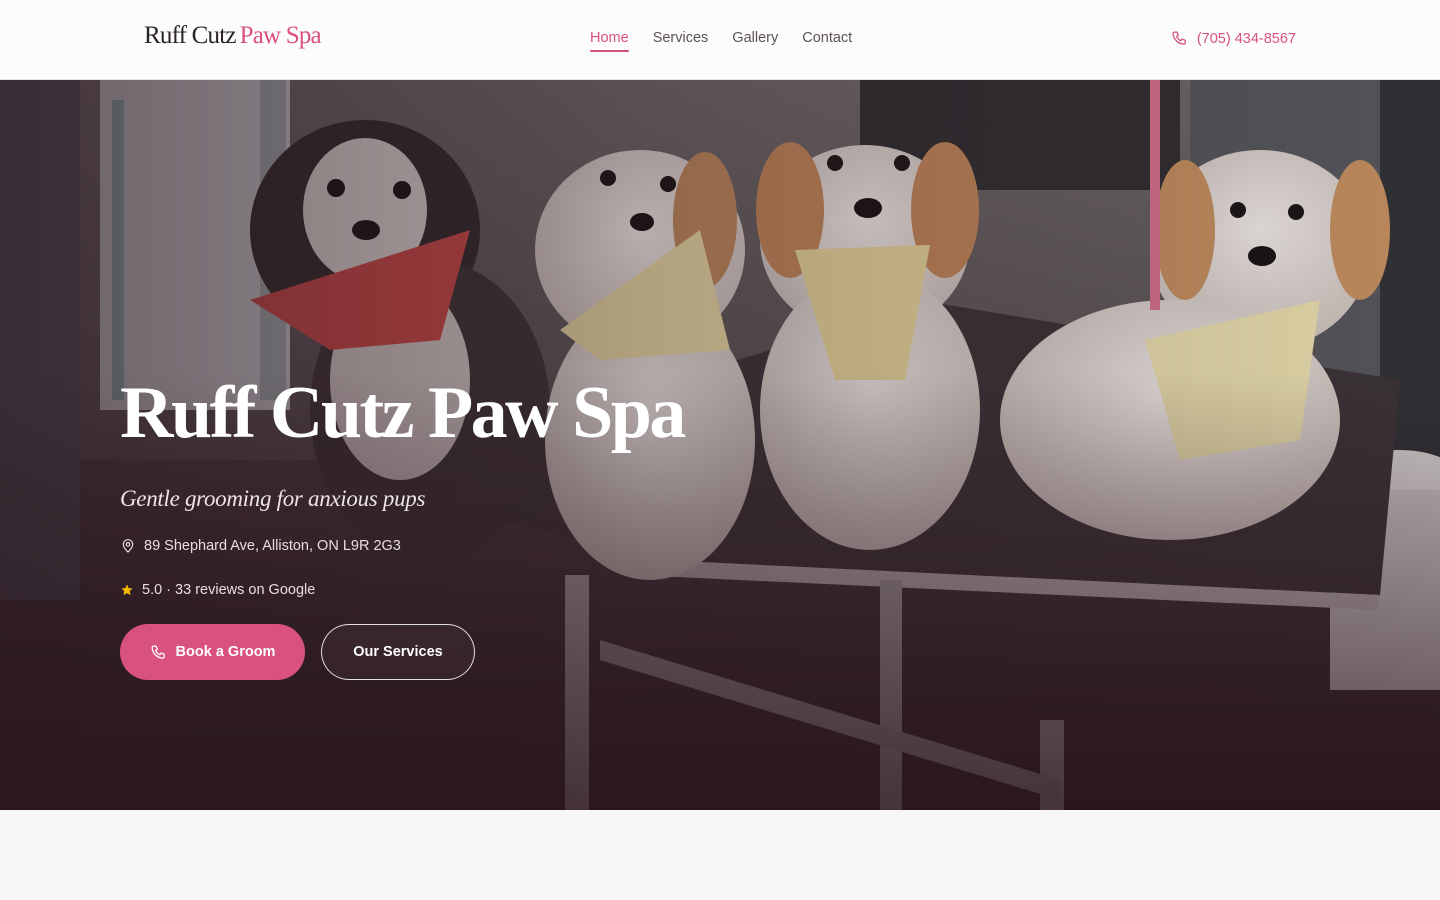 The width and height of the screenshot is (1440, 900). Describe the element at coordinates (755, 41) in the screenshot. I see `nav-gallery: Gallery` at that location.